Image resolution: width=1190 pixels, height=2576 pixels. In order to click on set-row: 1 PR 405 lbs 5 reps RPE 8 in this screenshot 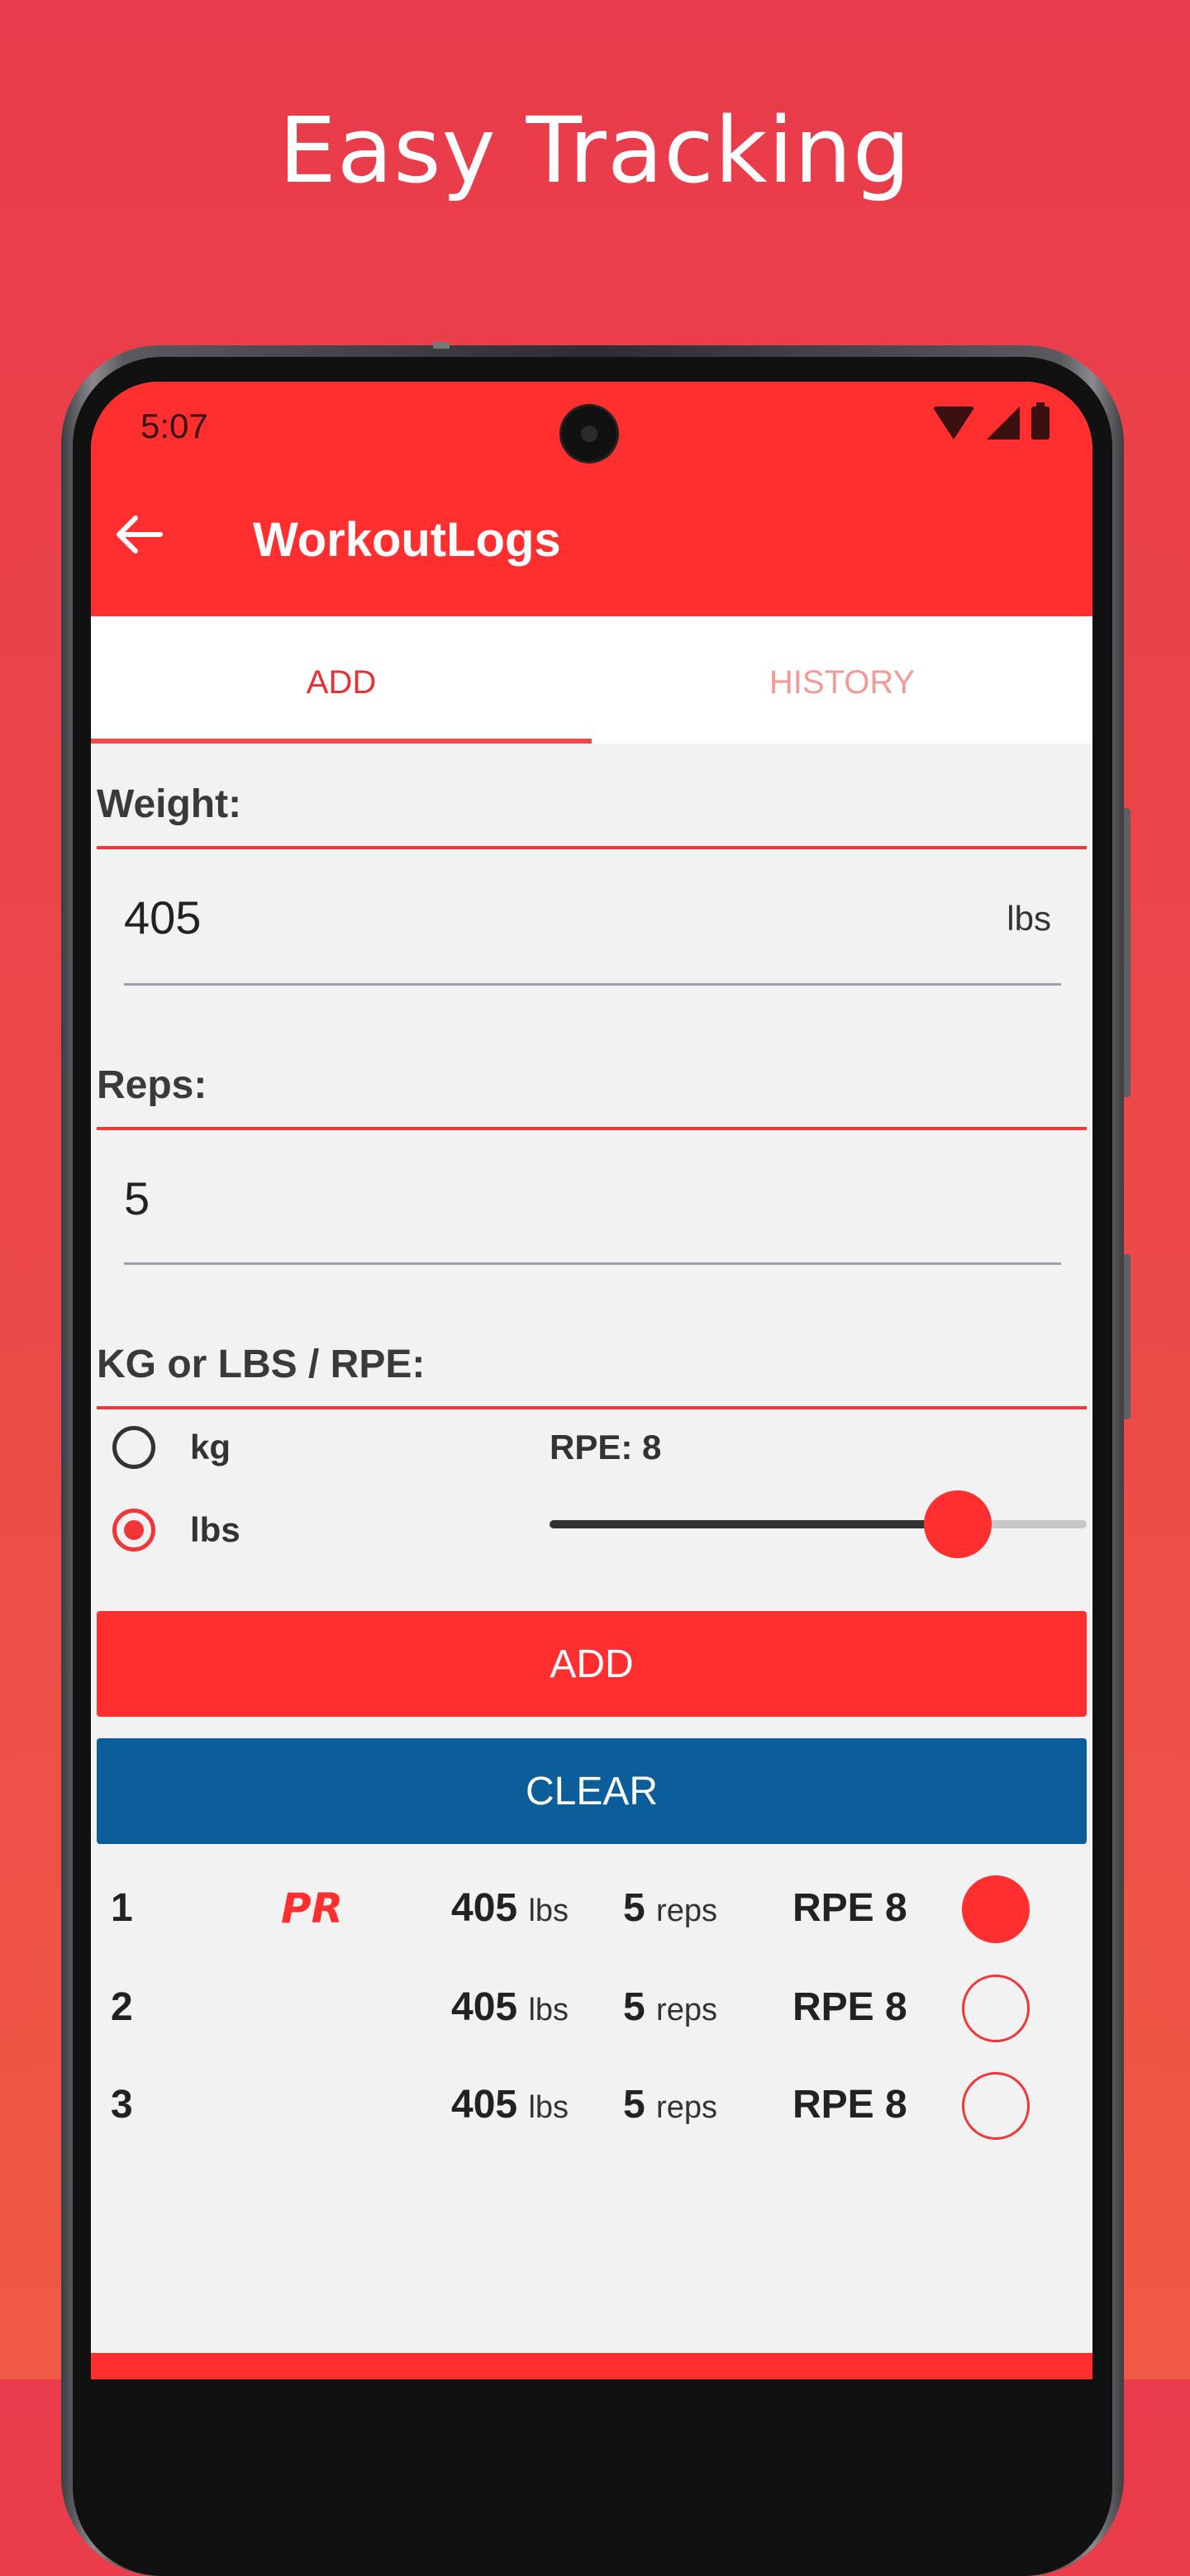, I will do `click(591, 1908)`.